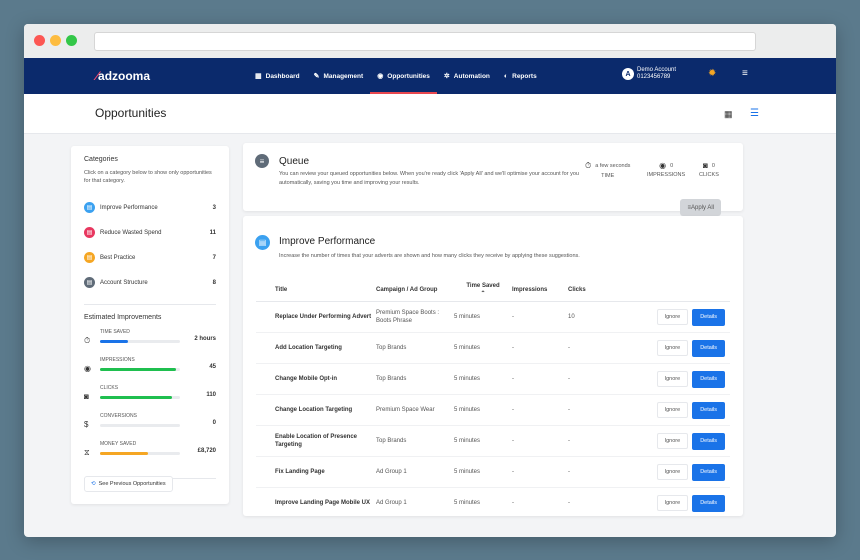 The width and height of the screenshot is (860, 560). I want to click on category-count: 11, so click(212, 232).